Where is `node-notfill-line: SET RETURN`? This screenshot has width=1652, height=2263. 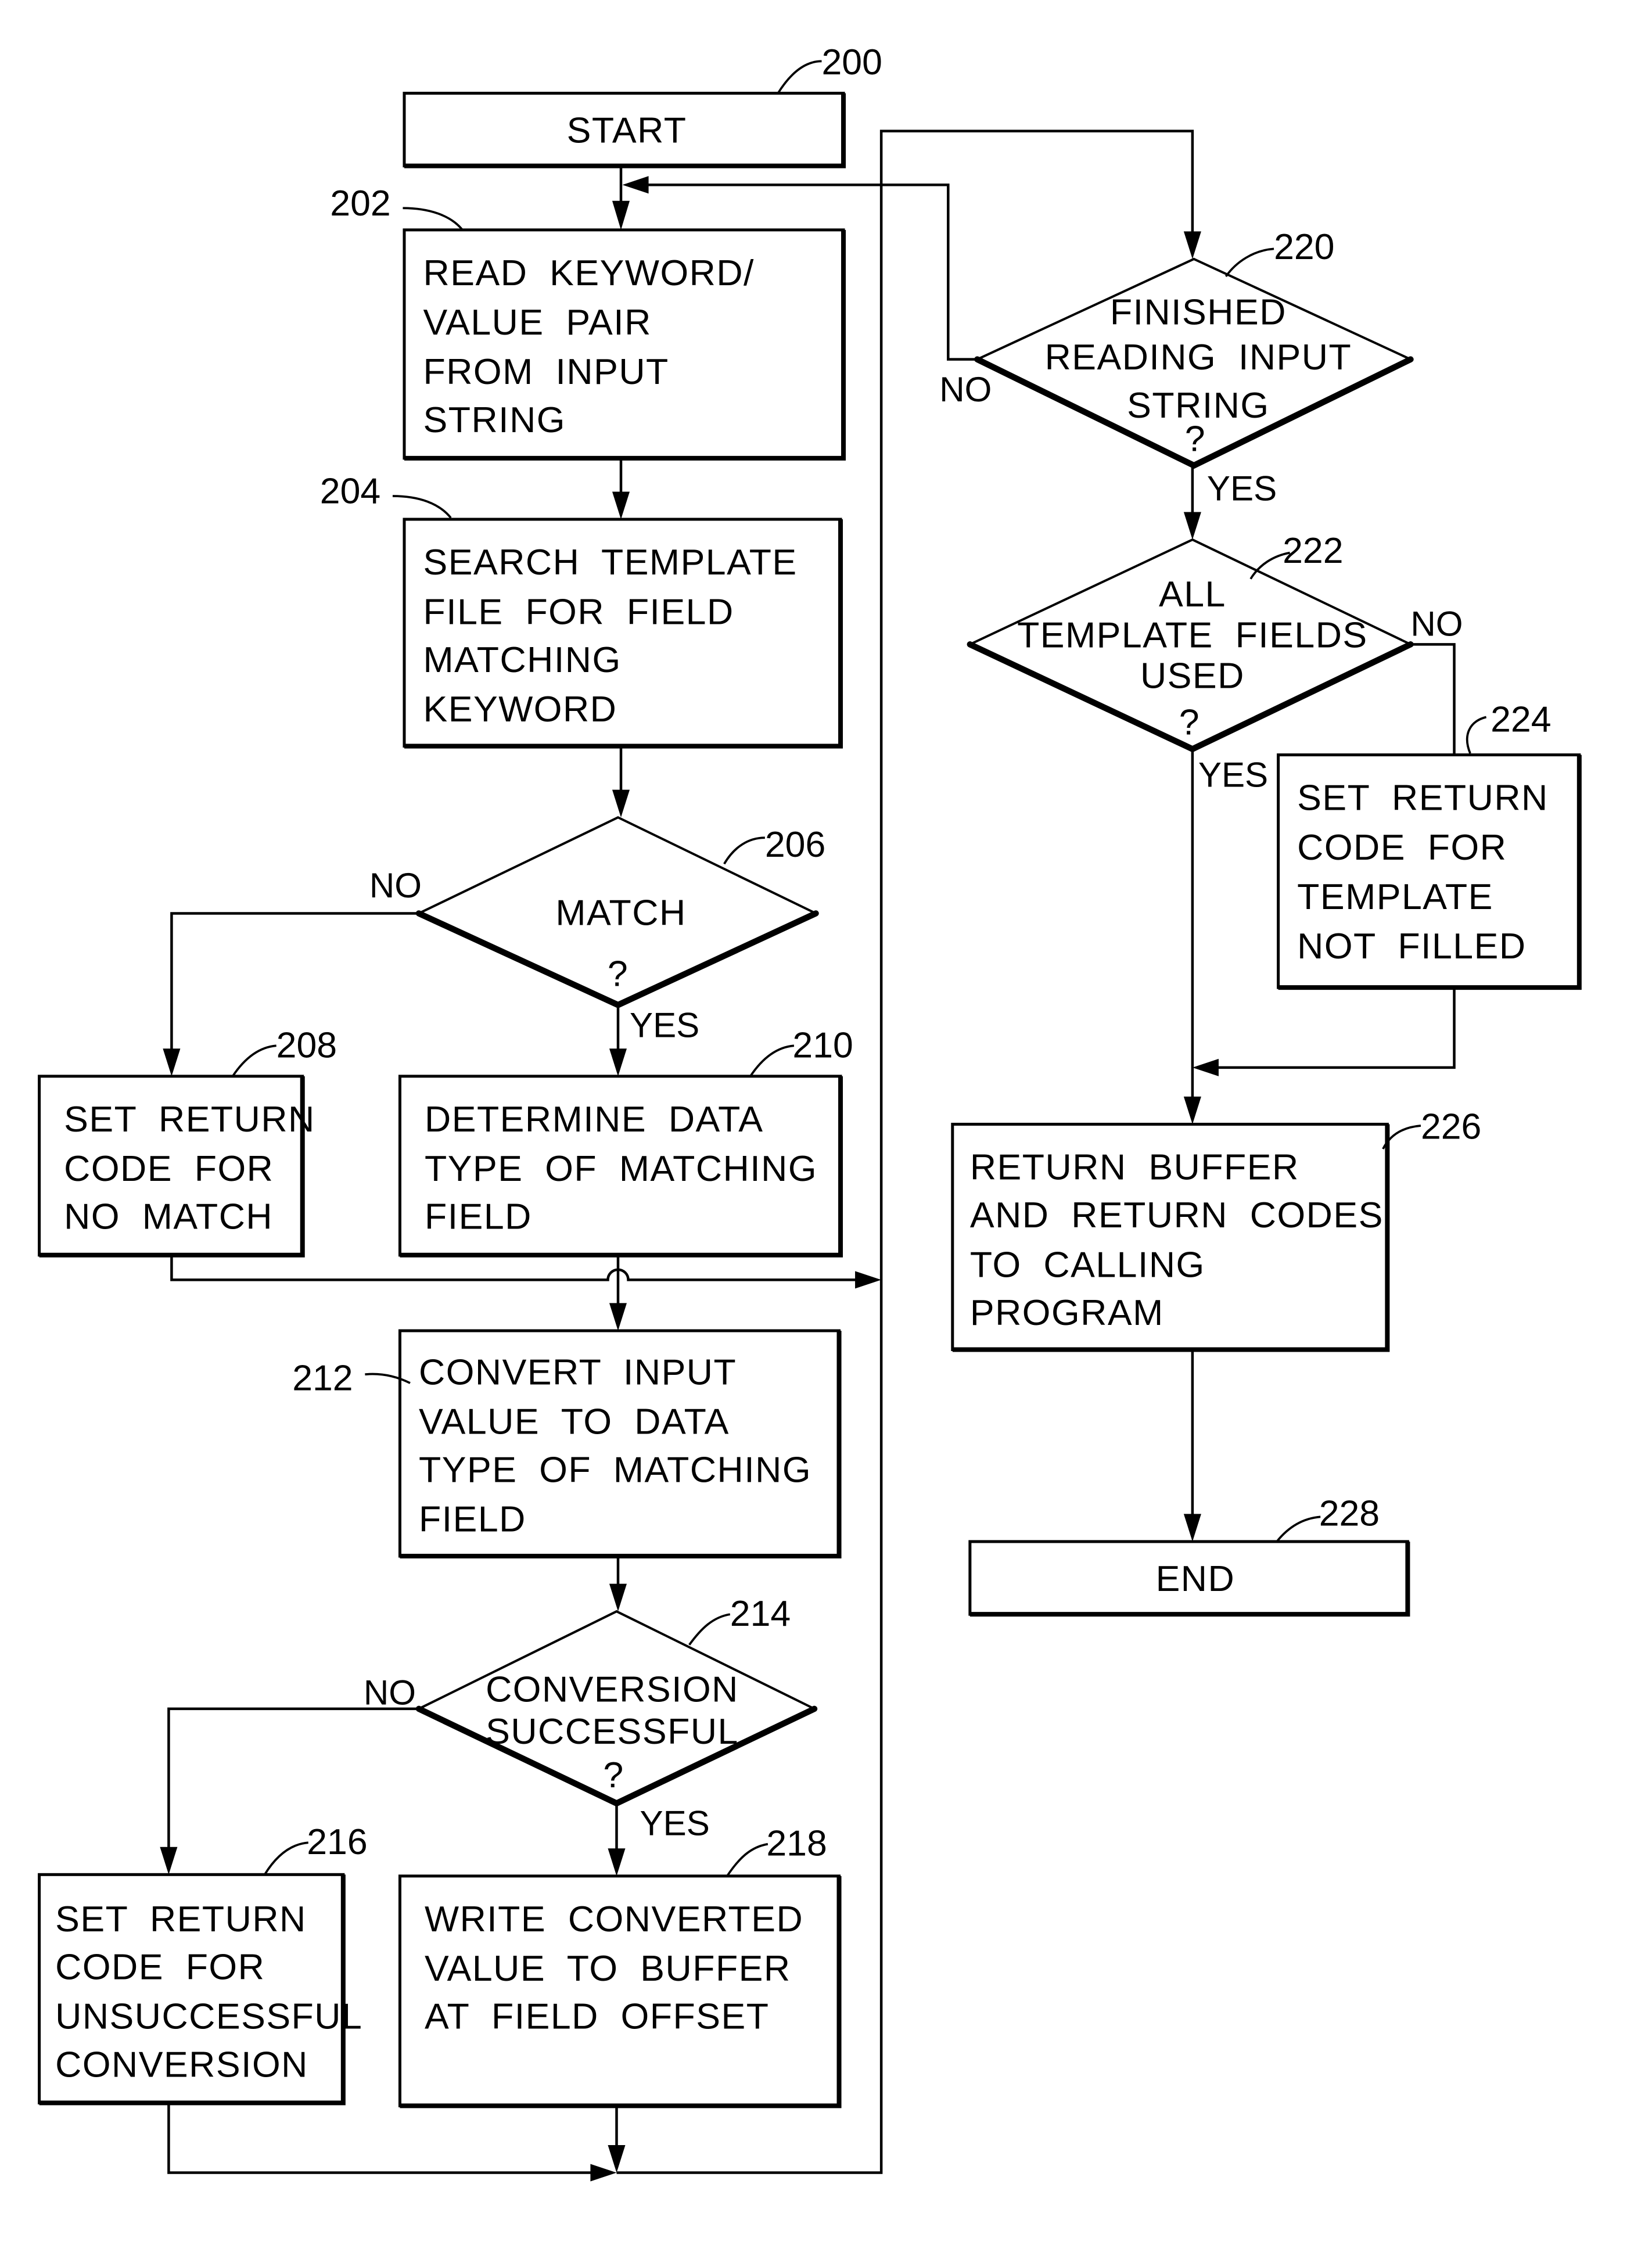
node-notfill-line: SET RETURN is located at coordinates (1423, 798).